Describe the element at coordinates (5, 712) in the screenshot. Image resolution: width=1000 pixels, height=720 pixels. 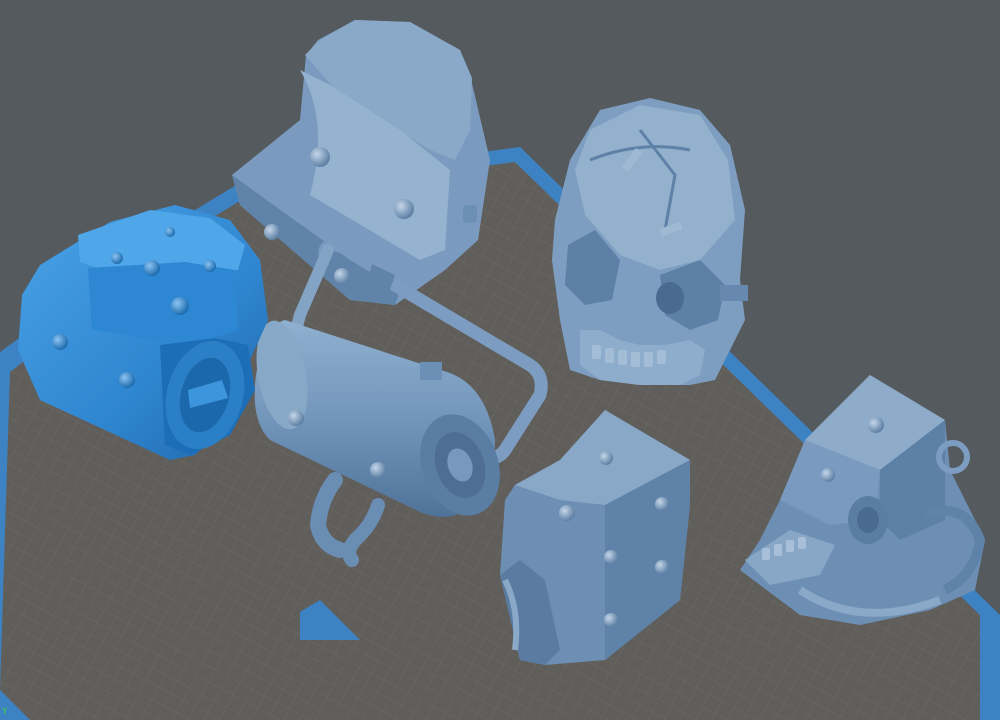
I see `axis-indicator-y: Y` at that location.